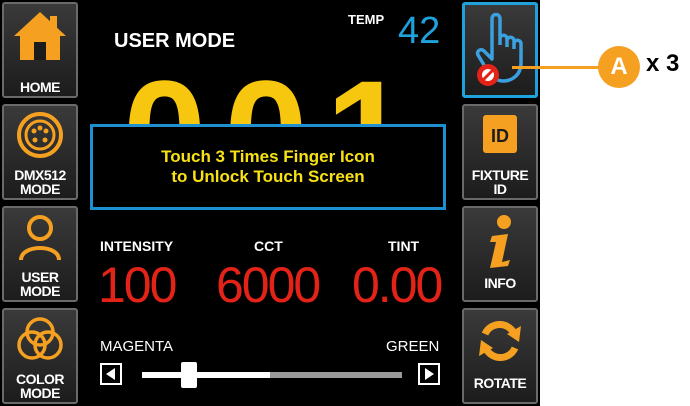 The image size is (690, 406). Describe the element at coordinates (40, 284) in the screenshot. I see `user-mode-label: USER MODE` at that location.